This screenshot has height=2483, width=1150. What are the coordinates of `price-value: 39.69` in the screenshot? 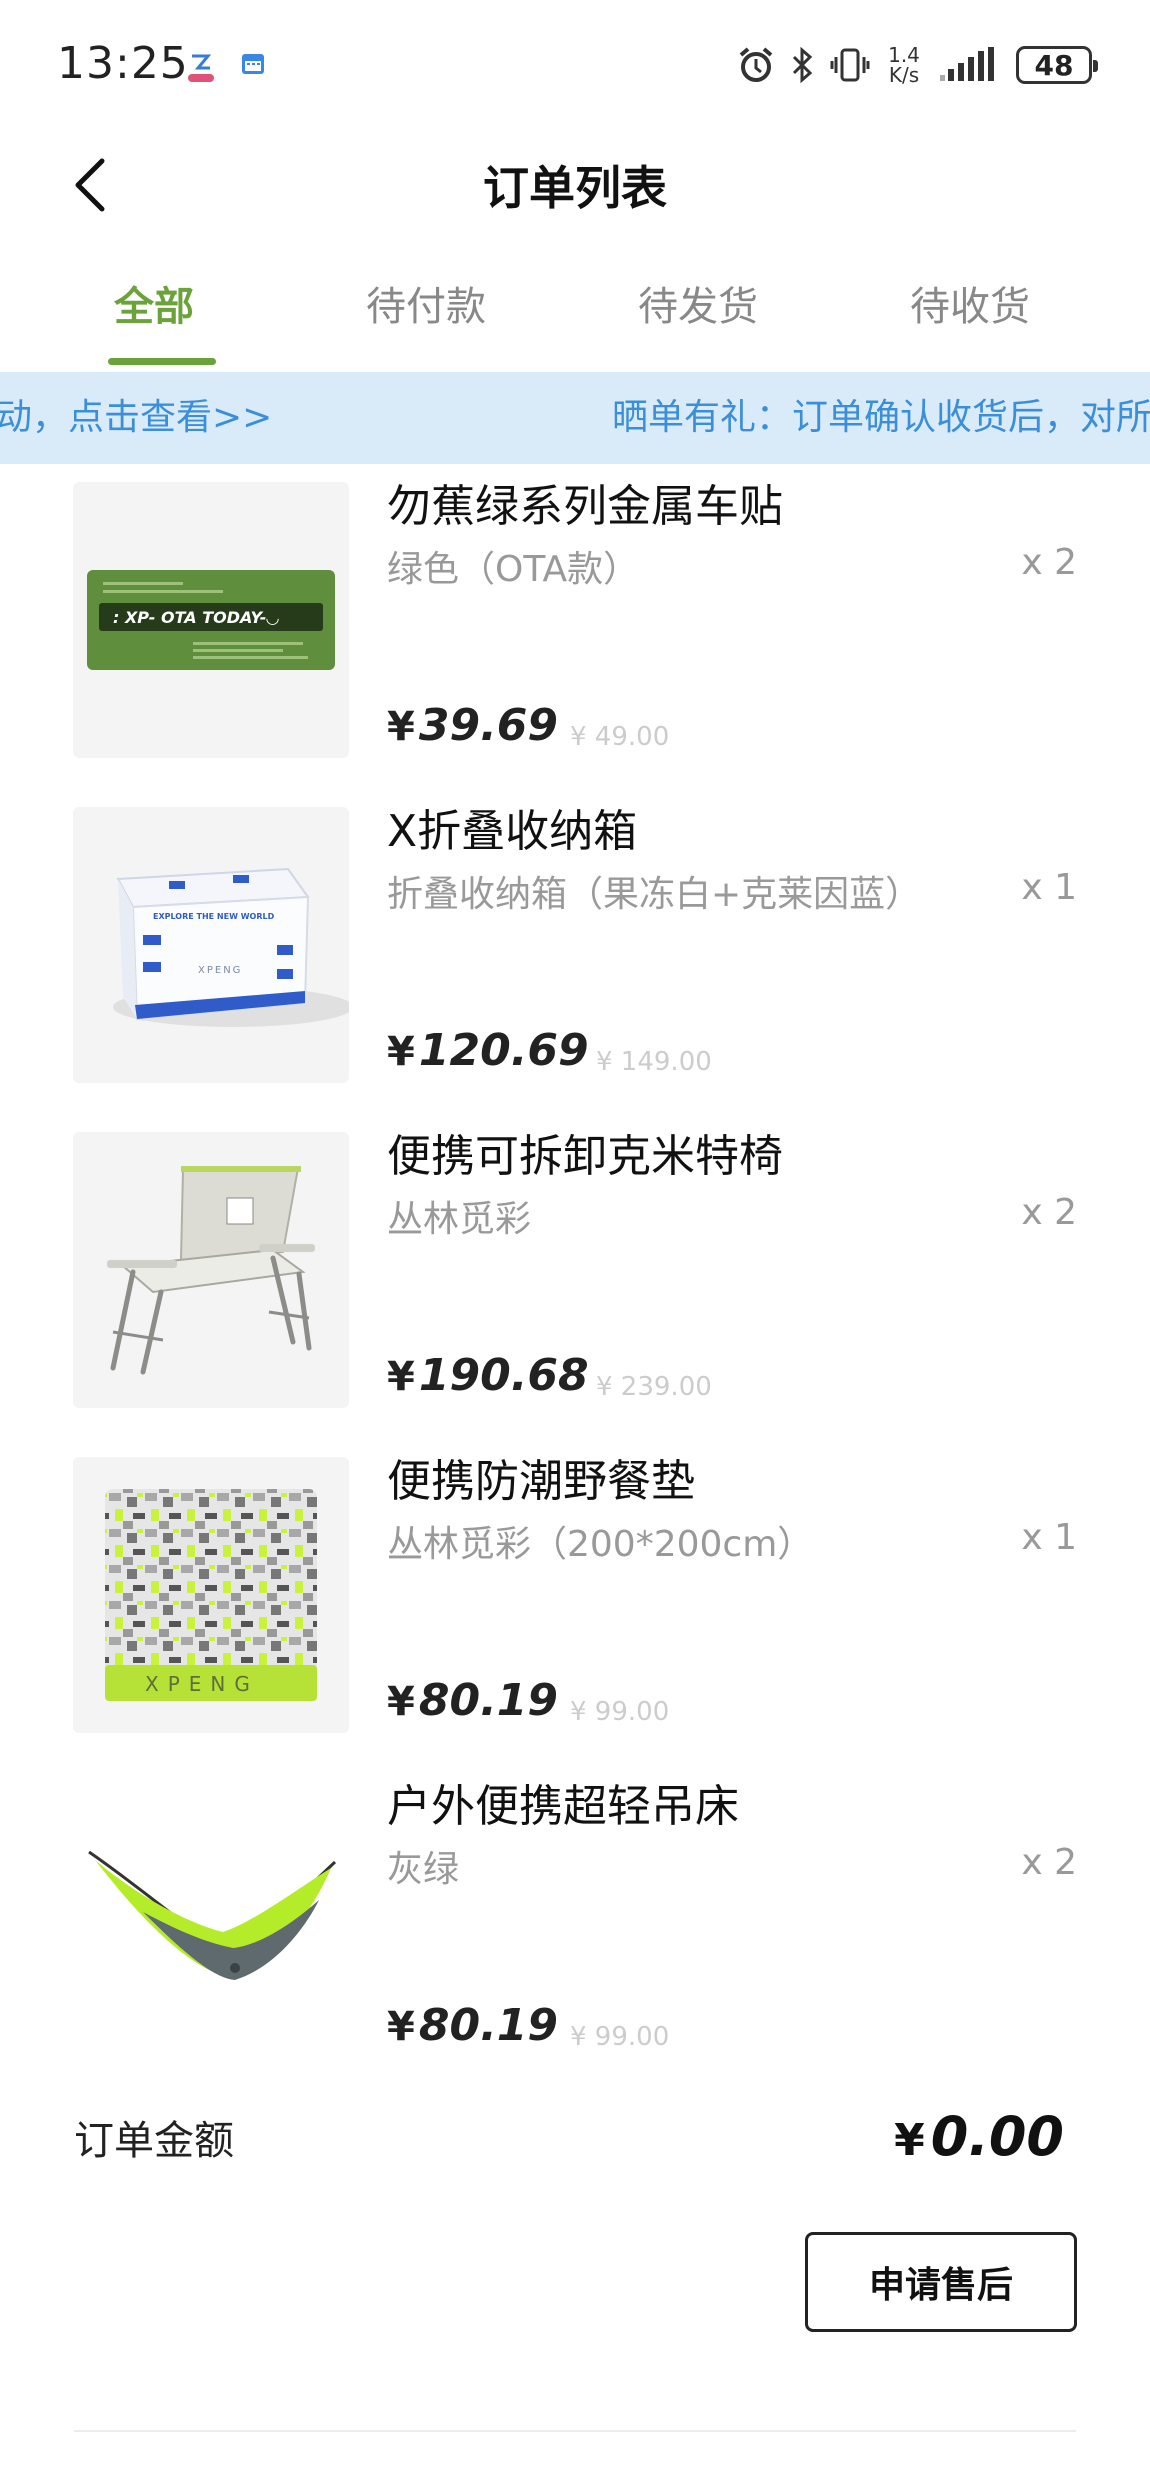 It's located at (488, 725).